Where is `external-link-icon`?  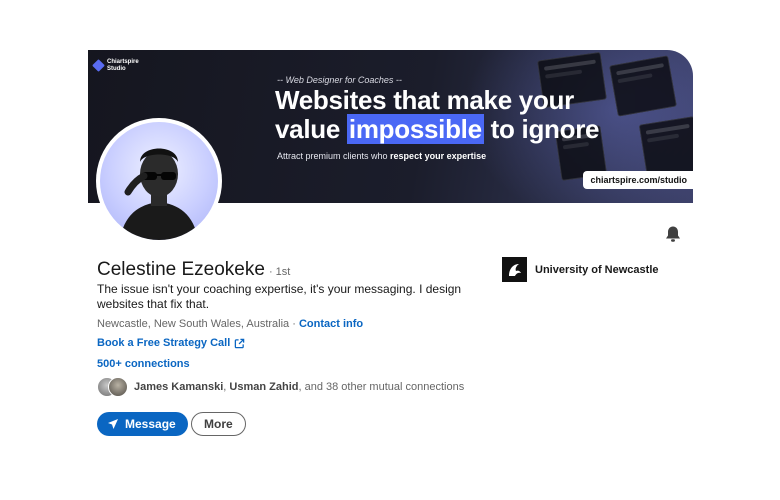 external-link-icon is located at coordinates (240, 343).